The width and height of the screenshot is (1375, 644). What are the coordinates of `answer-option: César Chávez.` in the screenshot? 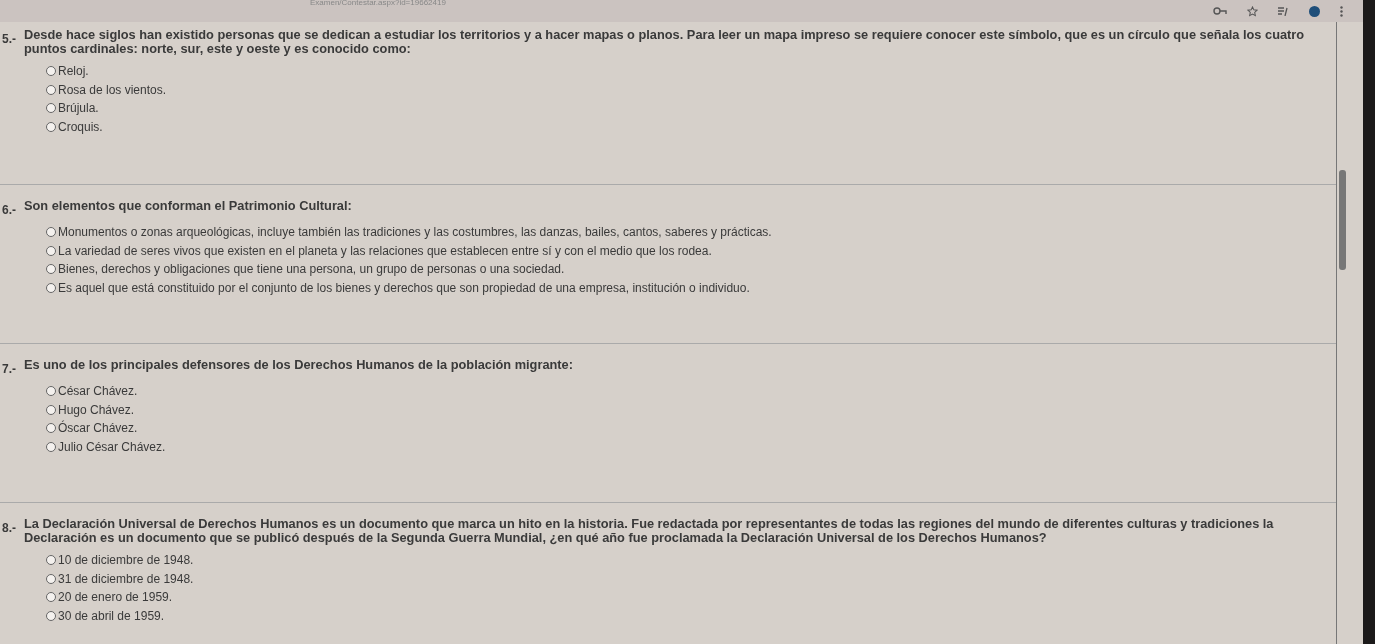 It's located at (685, 391).